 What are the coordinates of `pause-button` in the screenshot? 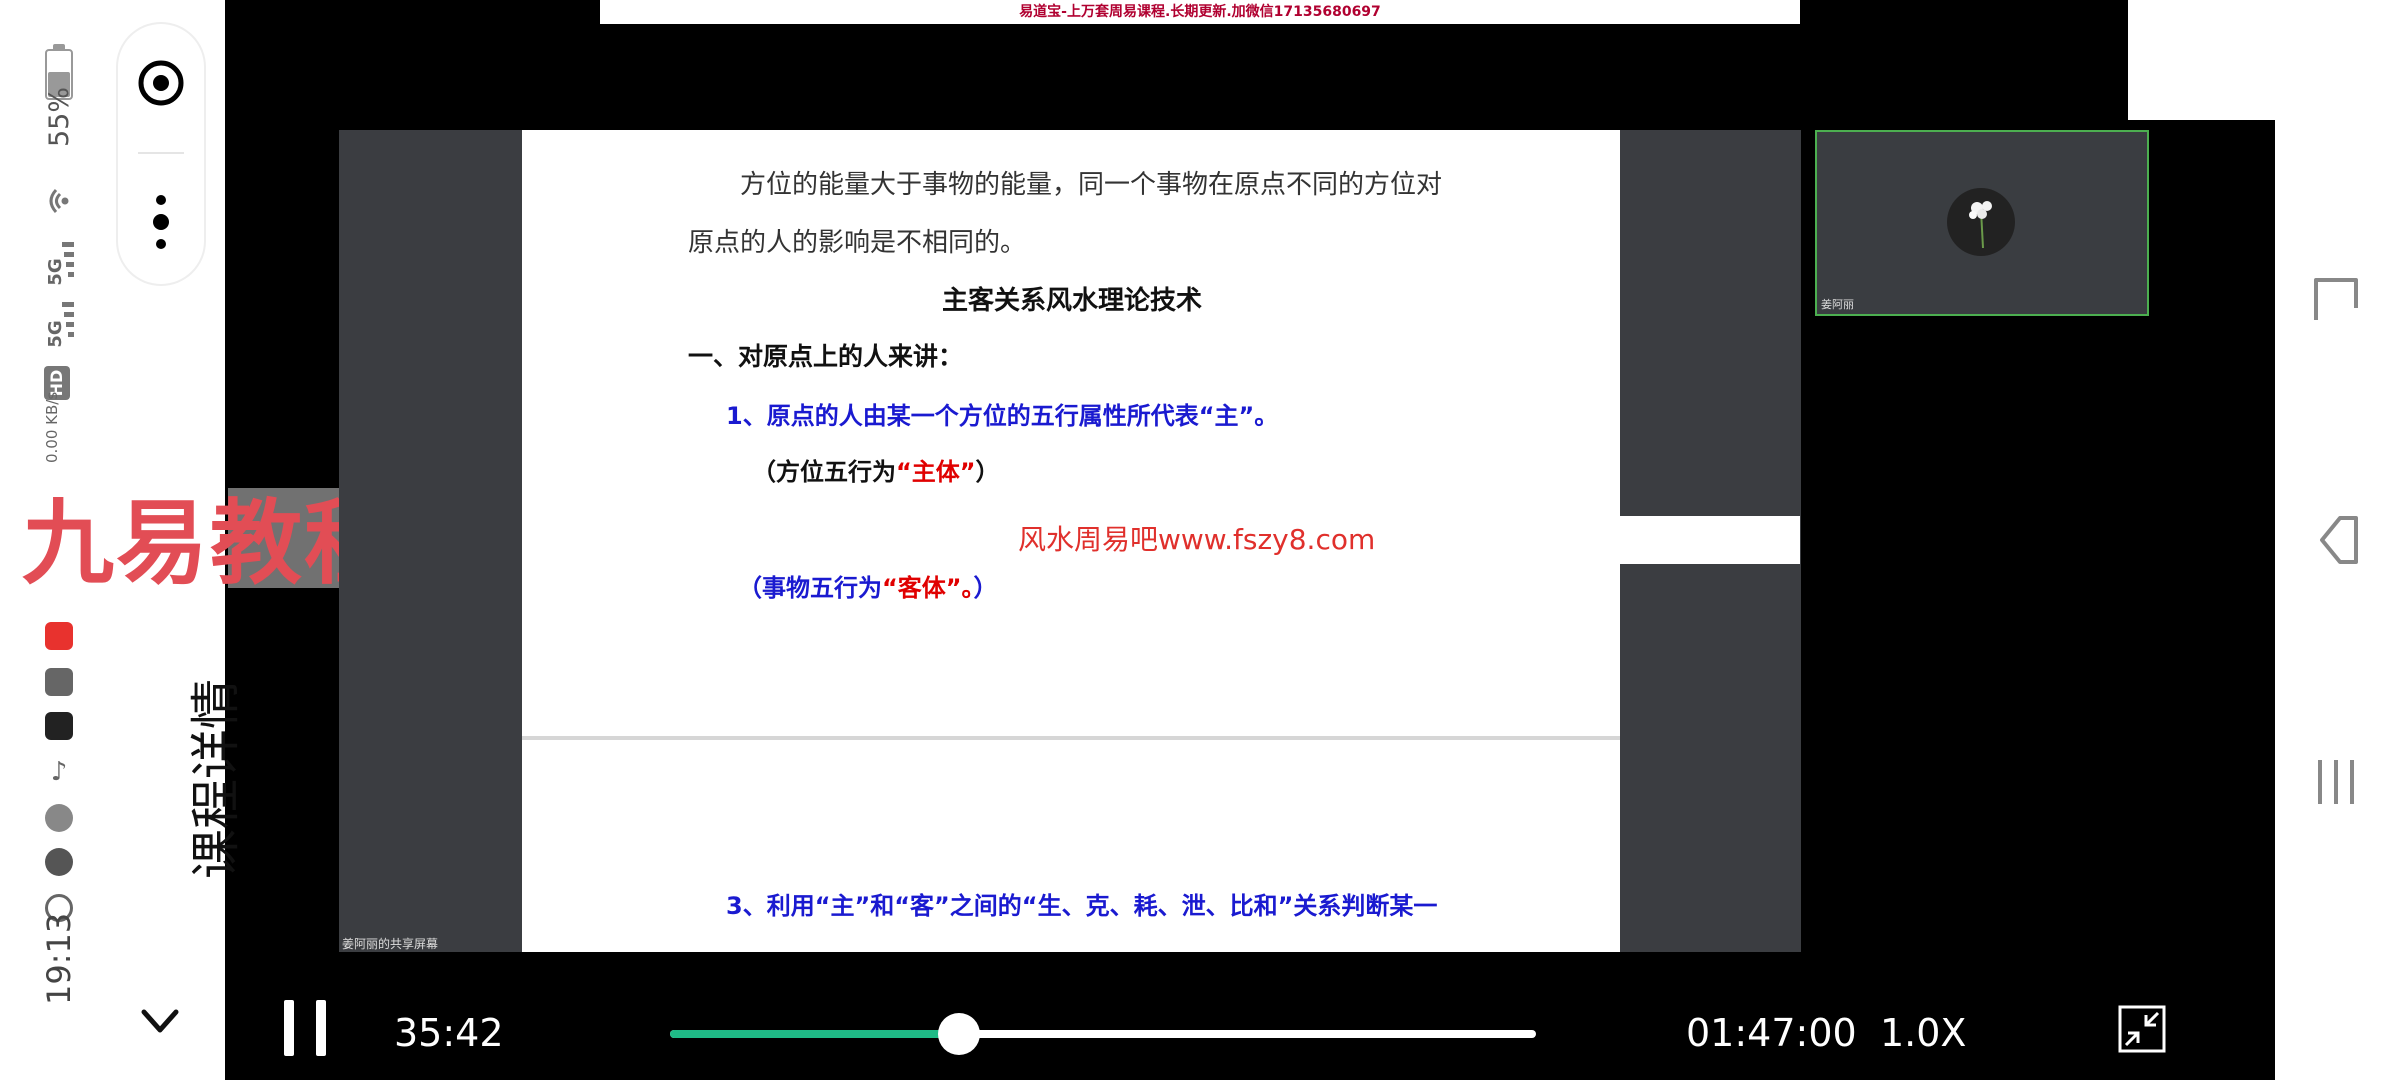 It's located at (305, 1028).